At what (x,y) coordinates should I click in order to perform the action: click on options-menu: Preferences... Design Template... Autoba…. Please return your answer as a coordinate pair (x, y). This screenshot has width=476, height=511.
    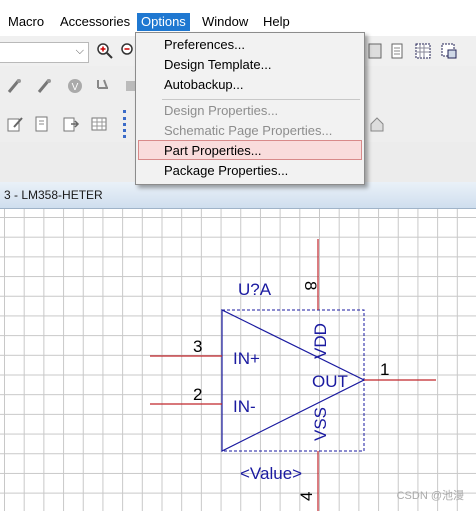
    Looking at the image, I should click on (250, 108).